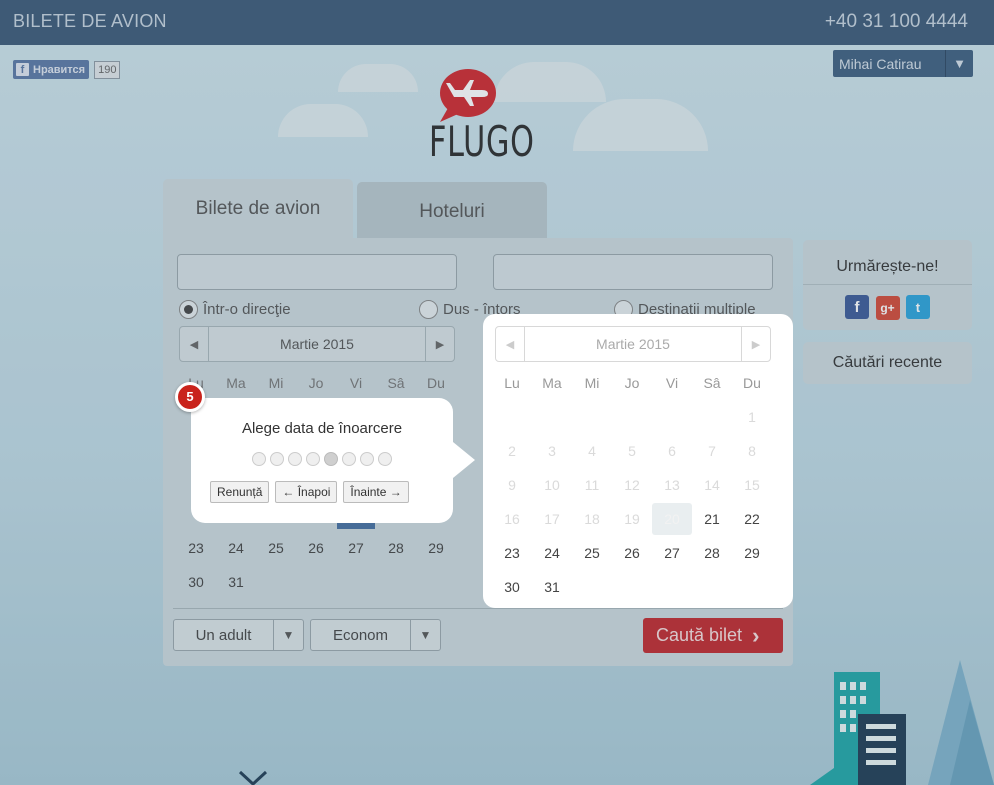 The image size is (994, 785). Describe the element at coordinates (712, 383) in the screenshot. I see `weekday-label: Sâ` at that location.